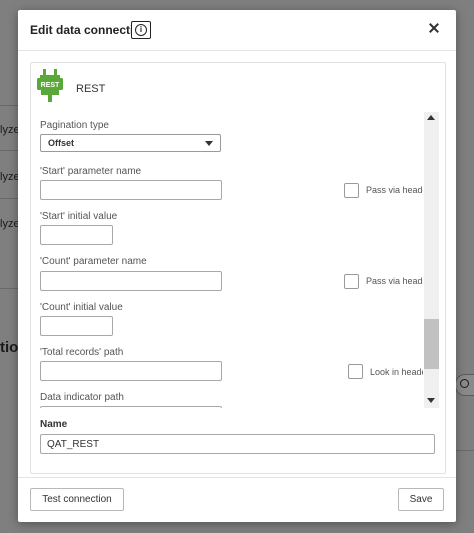  What do you see at coordinates (237, 50) in the screenshot?
I see `header-divider` at bounding box center [237, 50].